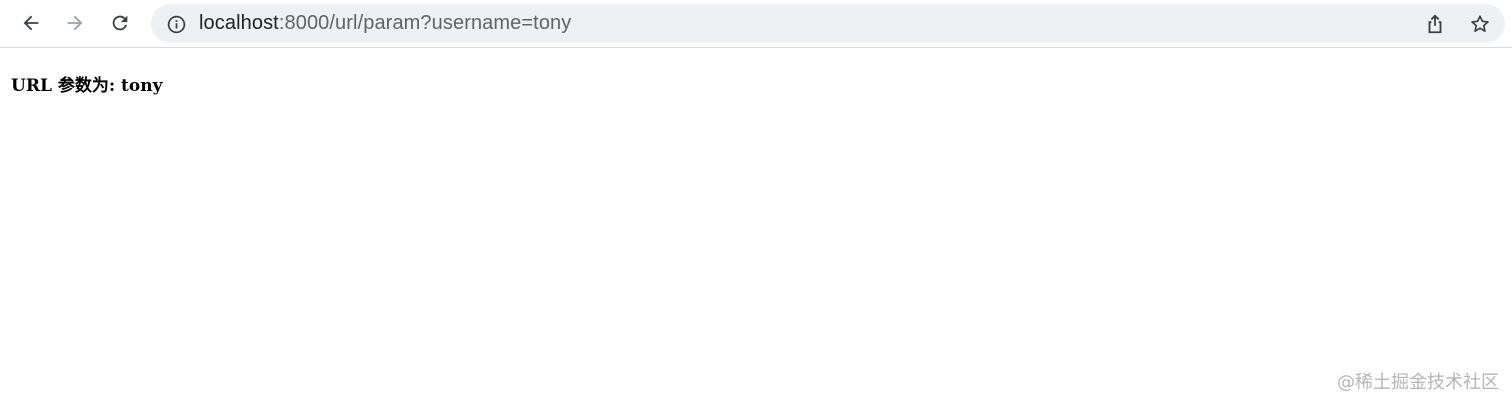 This screenshot has width=1512, height=408. I want to click on address-url: localhost:8000/url/param?username=tony, so click(385, 23).